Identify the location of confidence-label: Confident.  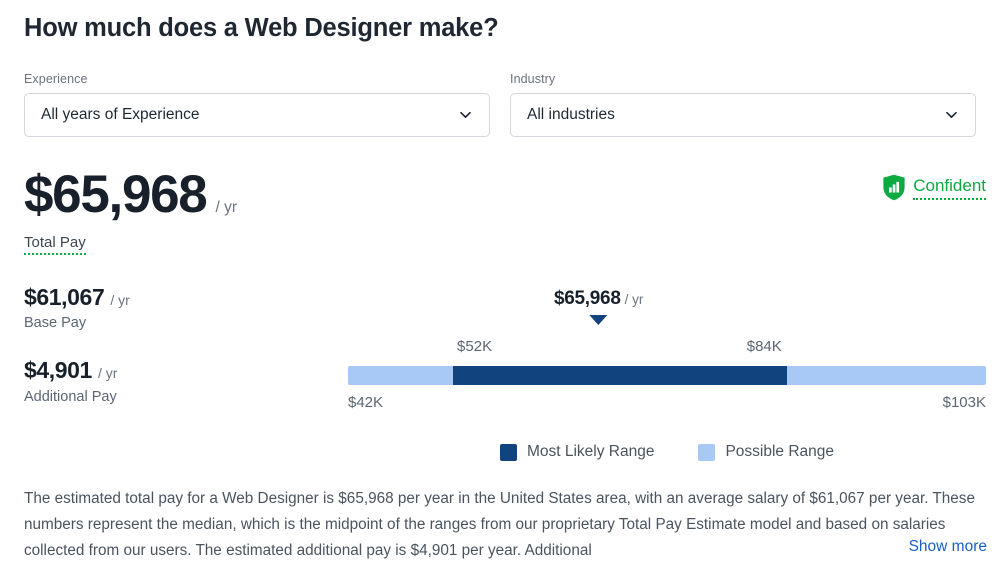
(949, 188).